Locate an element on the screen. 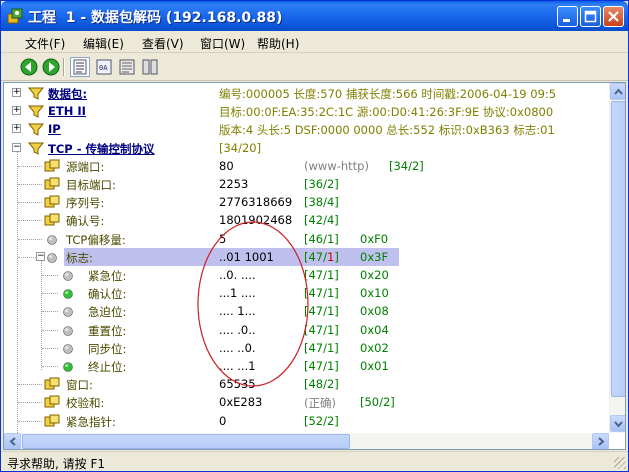 The image size is (629, 472). resize-grip is located at coordinates (620, 463).